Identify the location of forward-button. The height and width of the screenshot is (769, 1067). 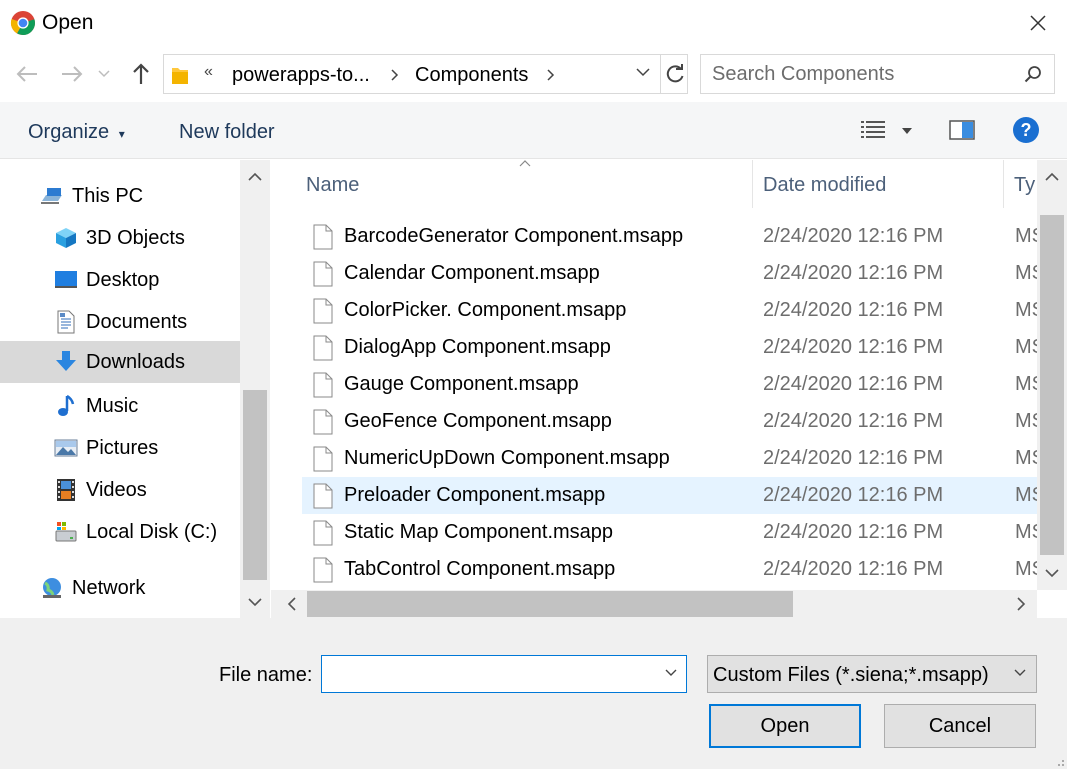
(72, 74).